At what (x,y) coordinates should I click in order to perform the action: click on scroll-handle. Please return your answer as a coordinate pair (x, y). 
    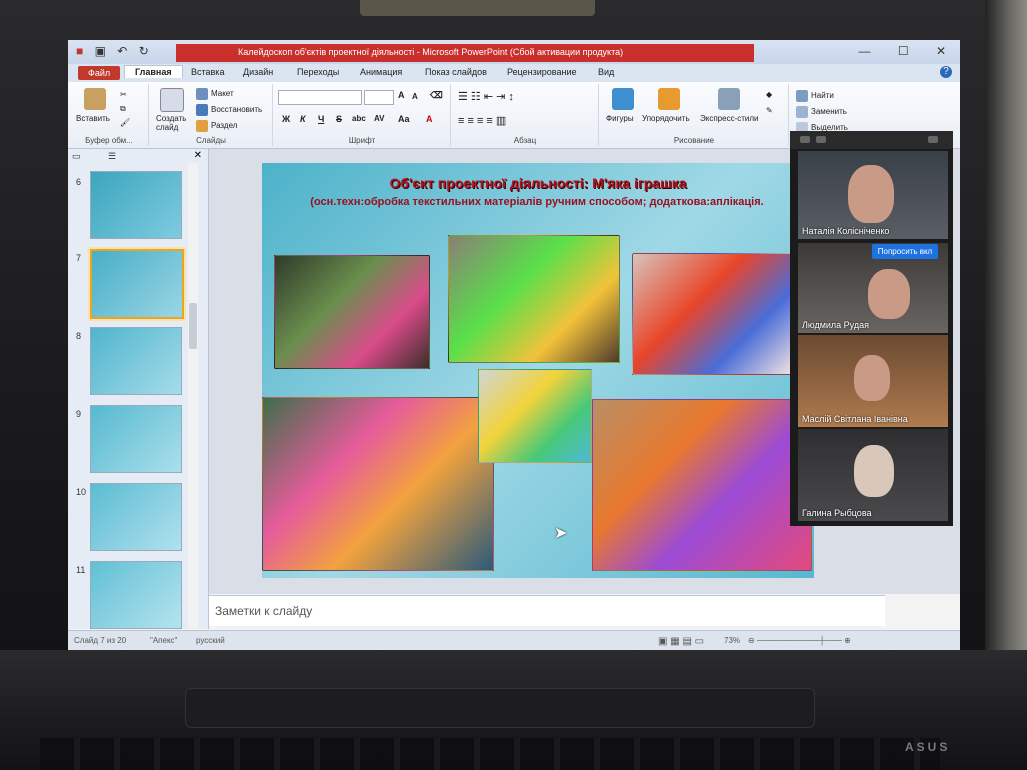
    Looking at the image, I should click on (193, 326).